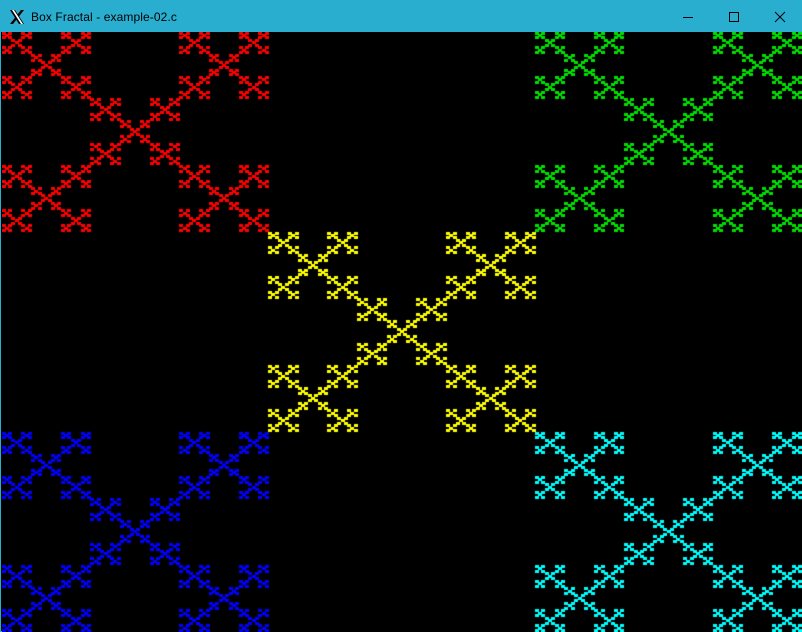 Image resolution: width=802 pixels, height=632 pixels. I want to click on minimize-button, so click(688, 16).